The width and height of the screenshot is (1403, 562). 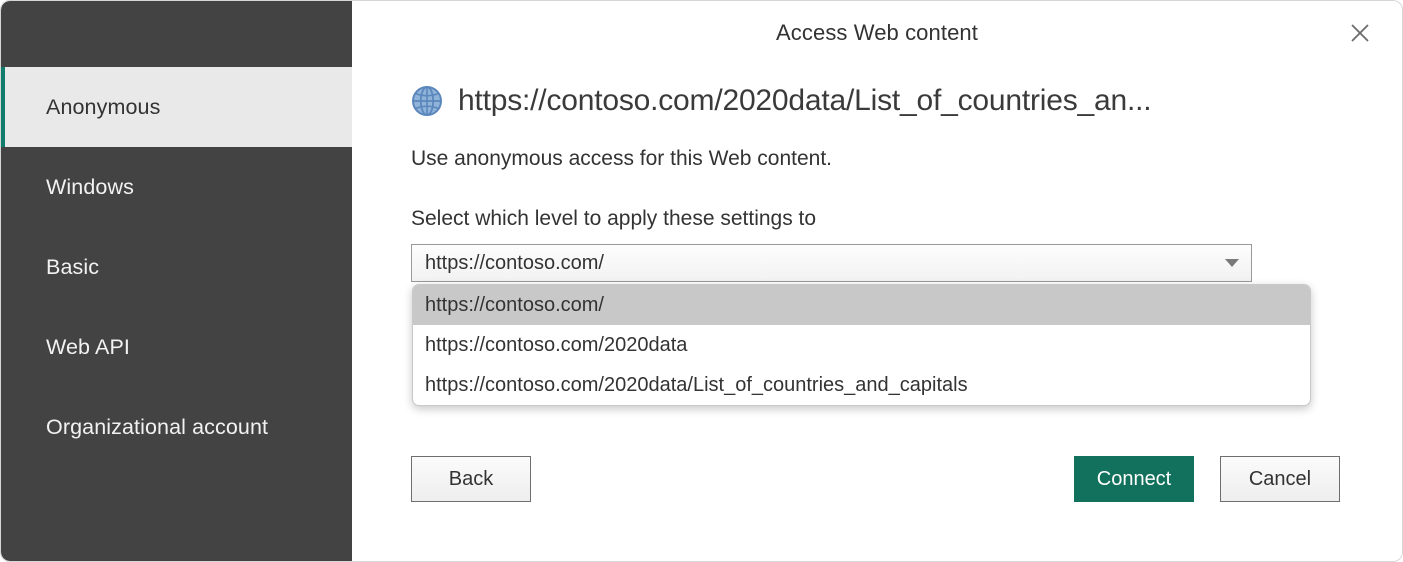 What do you see at coordinates (1232, 263) in the screenshot?
I see `chevron-down-icon` at bounding box center [1232, 263].